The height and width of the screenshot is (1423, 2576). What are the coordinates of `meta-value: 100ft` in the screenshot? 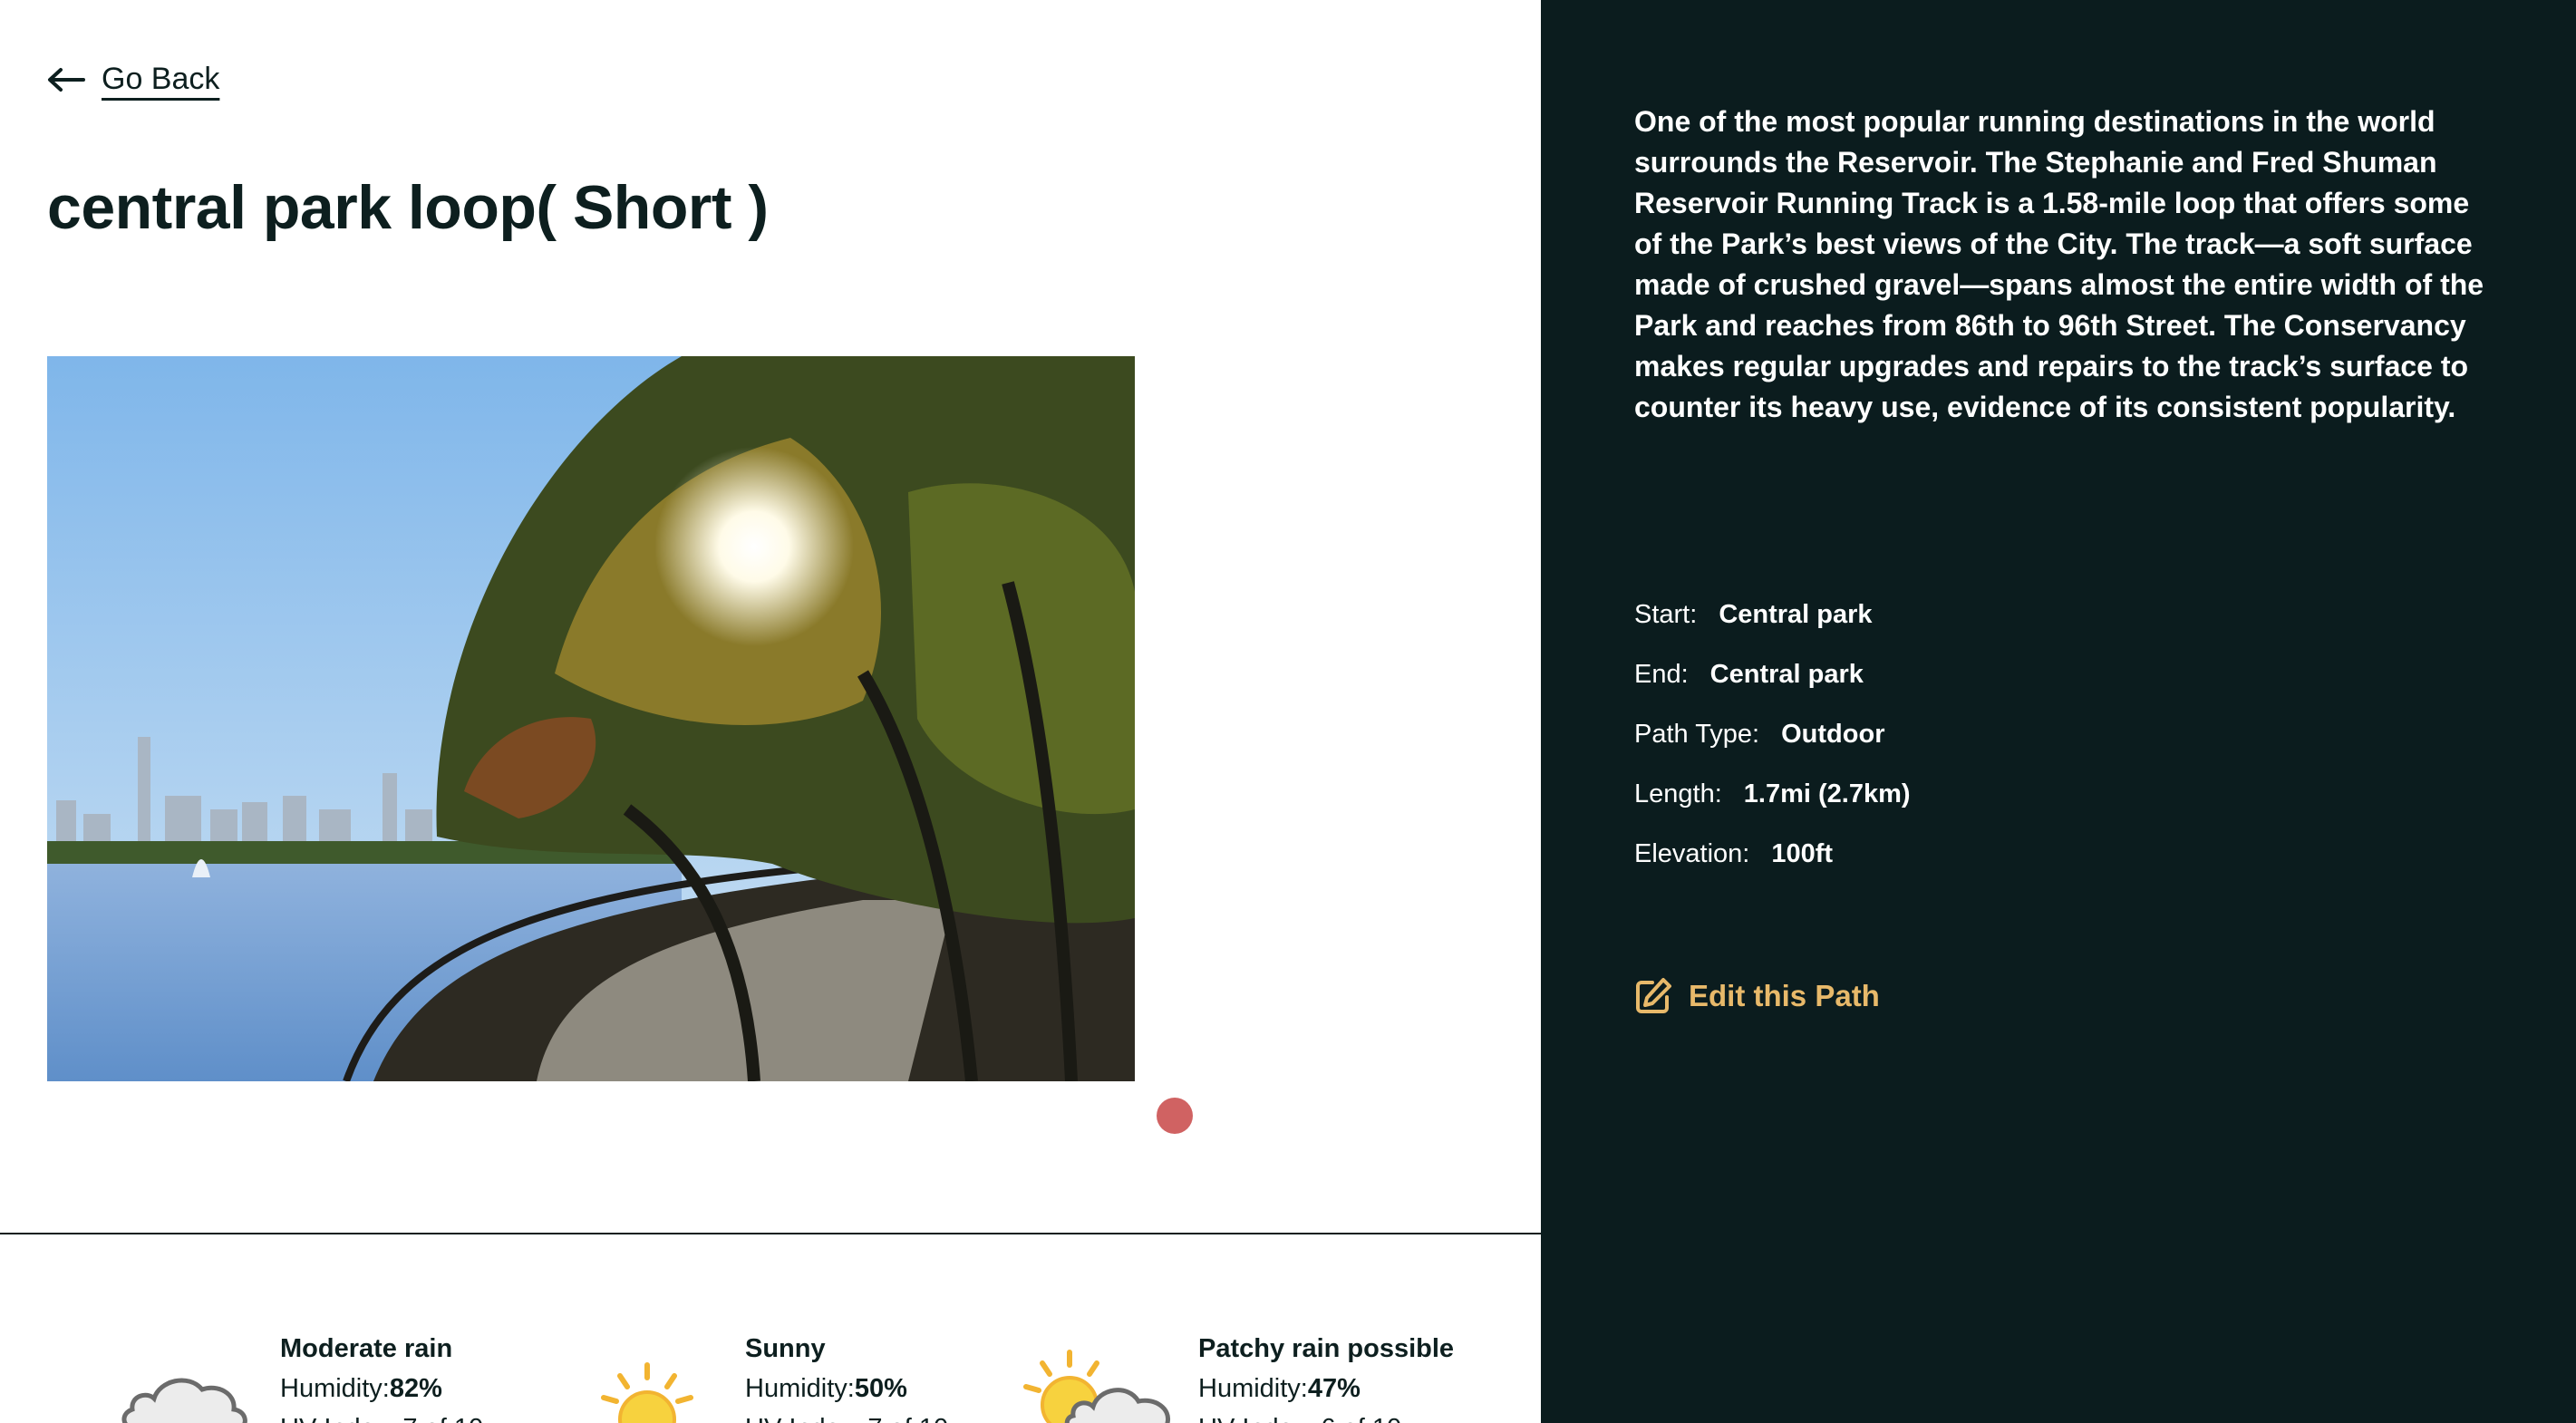 It's located at (1802, 853).